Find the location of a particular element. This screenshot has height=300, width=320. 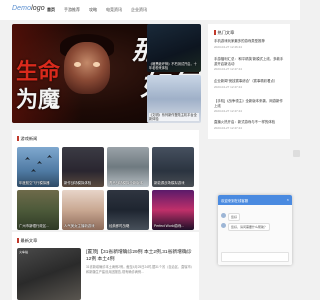

chat-body: 您好 您好，请问需要什么帮助？ is located at coordinates (255, 235).